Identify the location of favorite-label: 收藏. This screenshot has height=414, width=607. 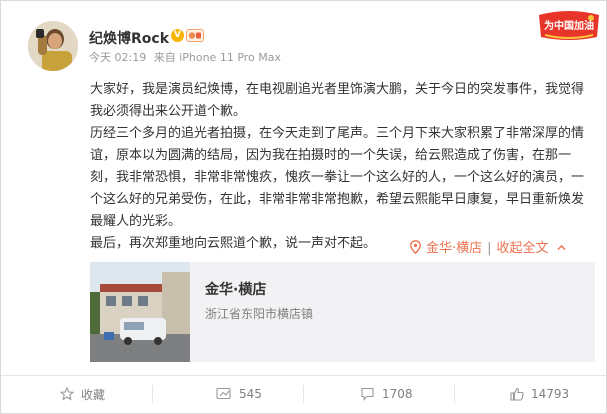
(93, 394).